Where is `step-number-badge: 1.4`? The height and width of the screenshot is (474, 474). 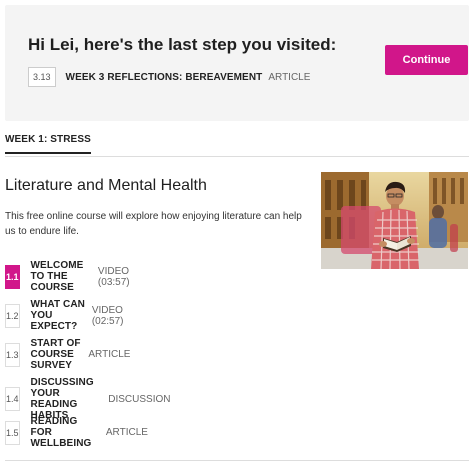 step-number-badge: 1.4 is located at coordinates (12, 399).